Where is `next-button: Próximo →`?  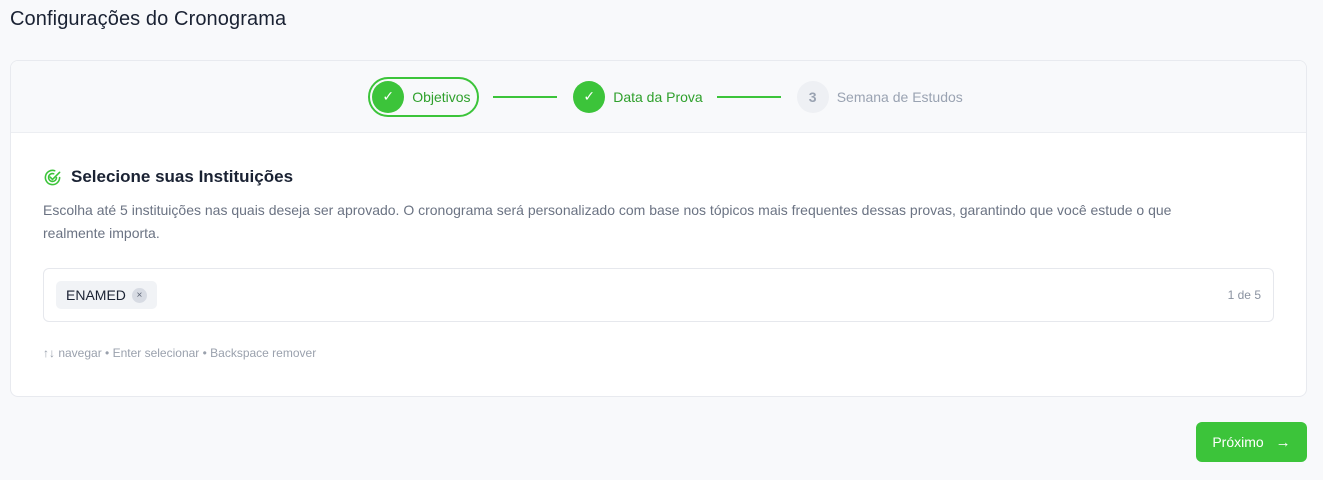
next-button: Próximo → is located at coordinates (1251, 442).